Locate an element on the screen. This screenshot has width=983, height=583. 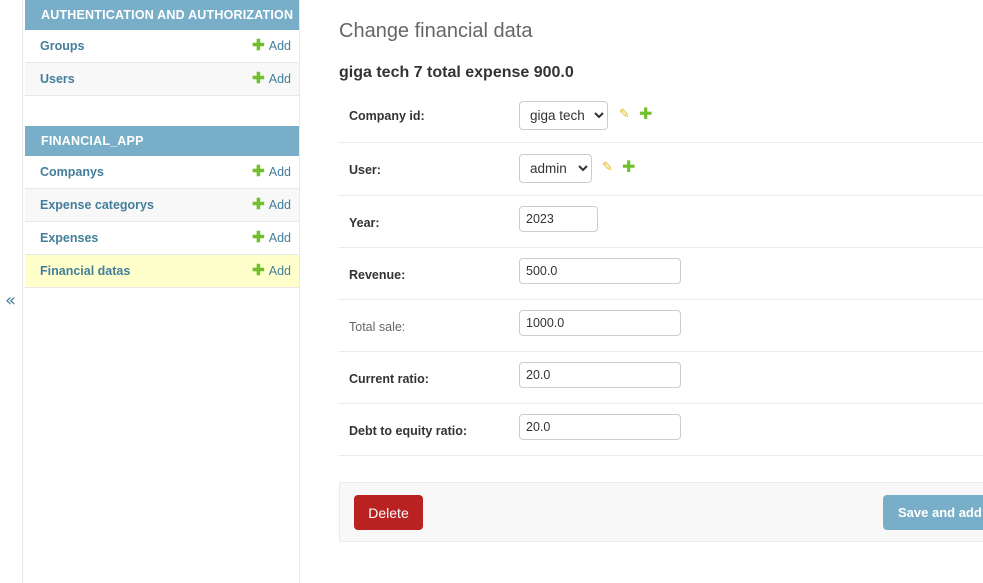
add-user-plus-icon: ✚ is located at coordinates (628, 166).